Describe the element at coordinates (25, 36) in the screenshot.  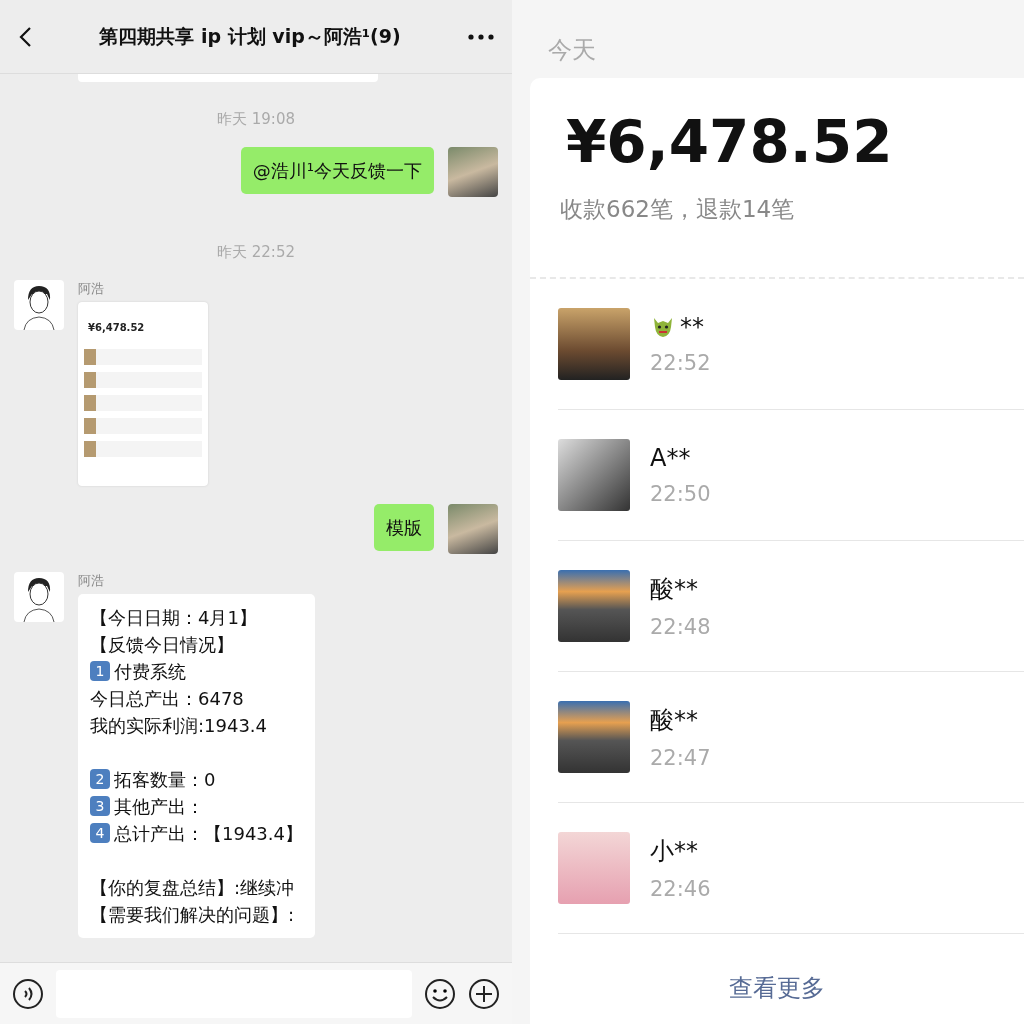
I see `back-icon` at that location.